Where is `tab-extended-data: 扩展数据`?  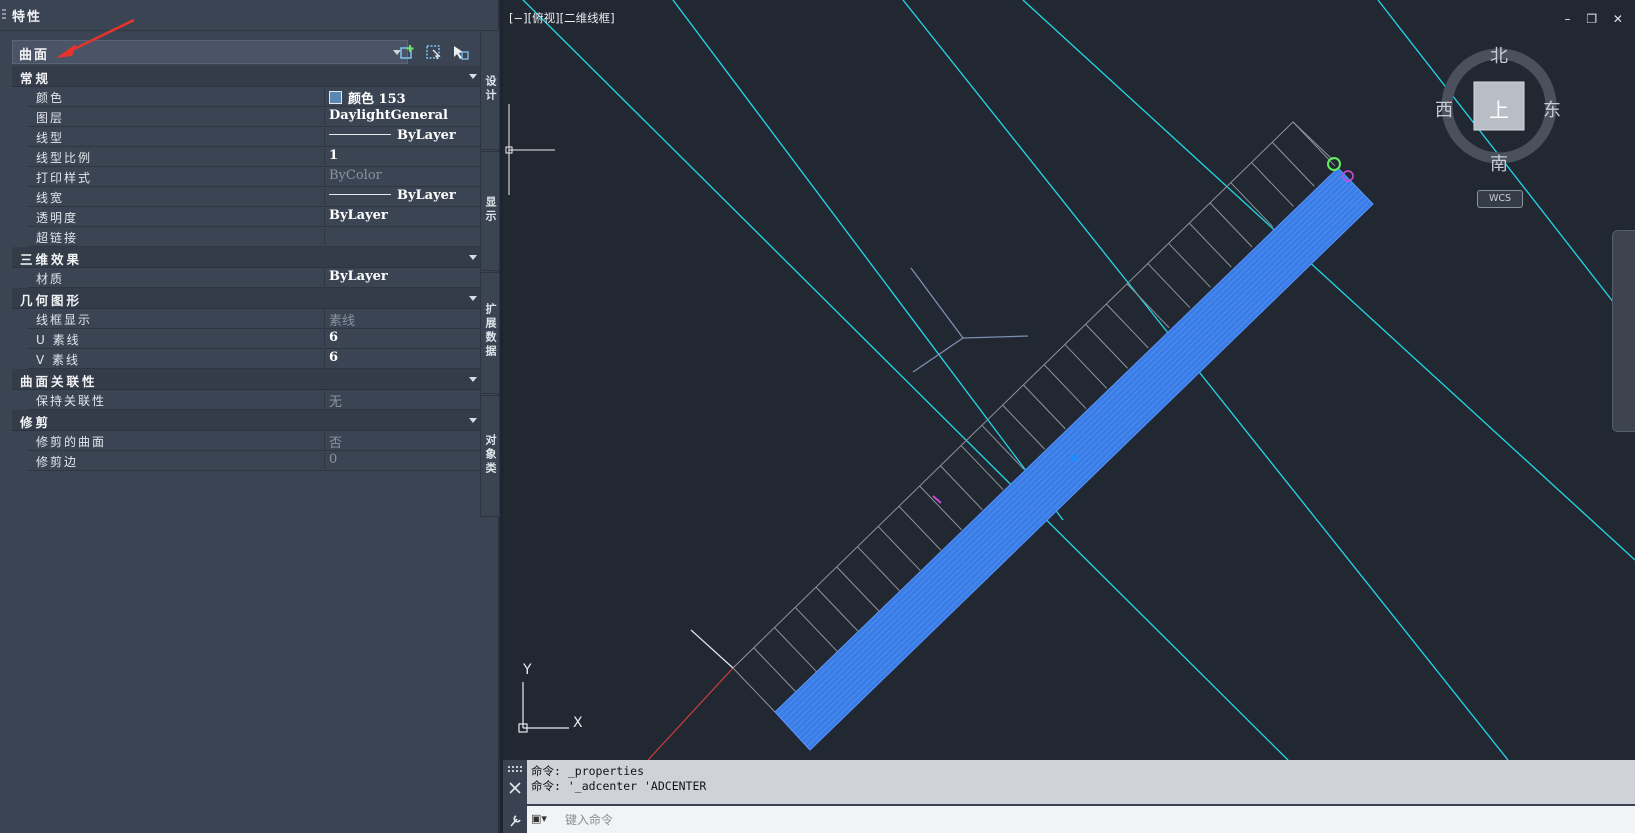
tab-extended-data: 扩展数据 is located at coordinates (490, 333).